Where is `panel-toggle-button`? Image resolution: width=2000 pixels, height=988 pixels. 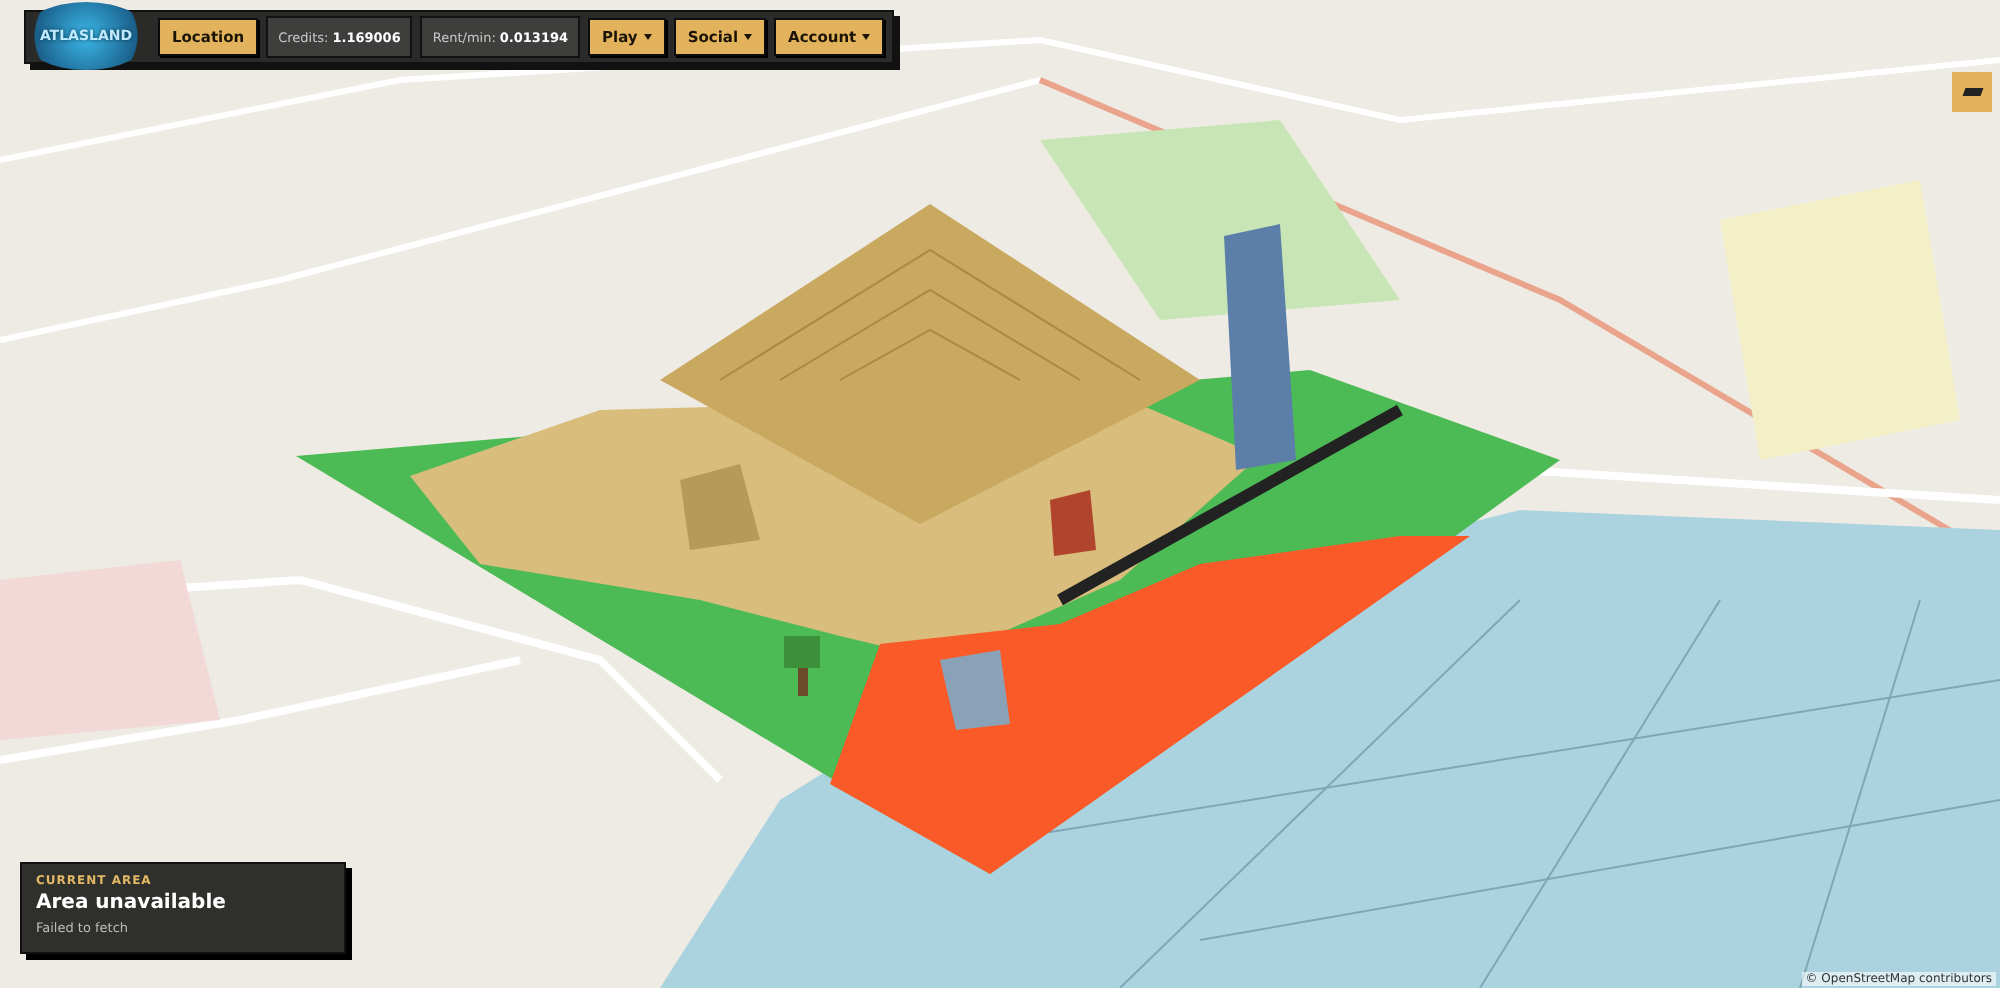
panel-toggle-button is located at coordinates (1972, 92).